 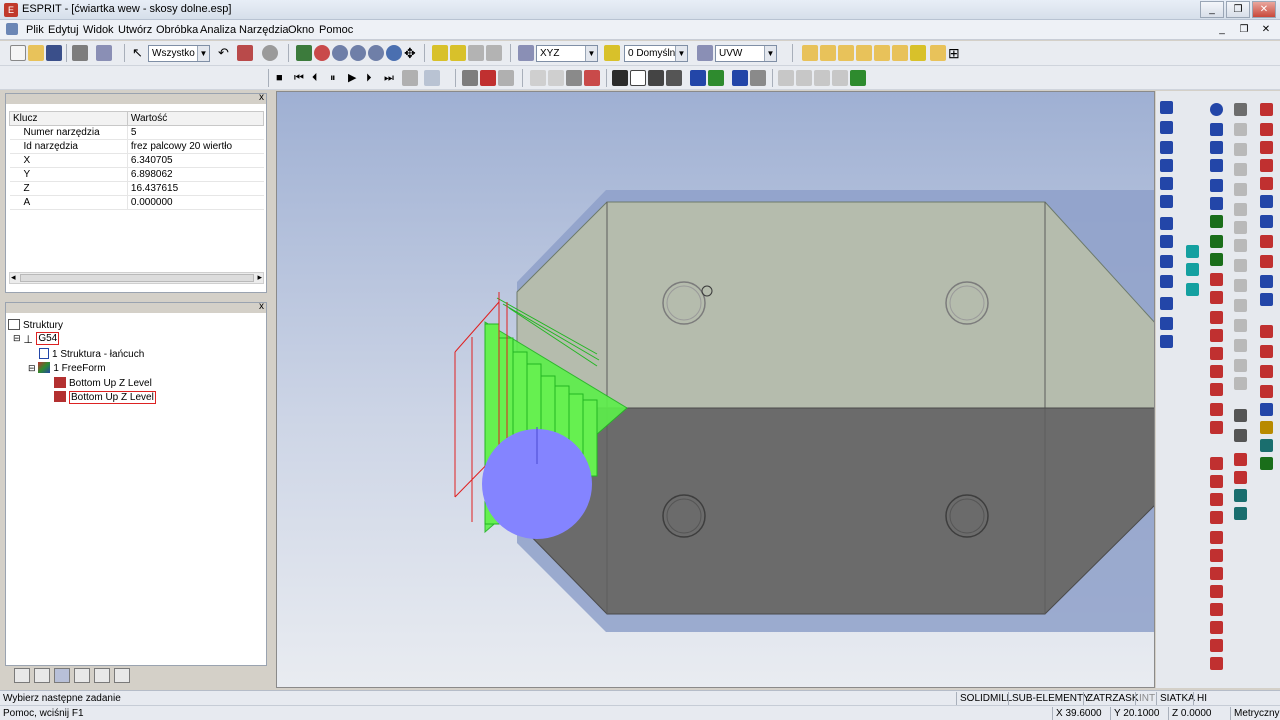 What do you see at coordinates (638, 78) in the screenshot?
I see `part-icon` at bounding box center [638, 78].